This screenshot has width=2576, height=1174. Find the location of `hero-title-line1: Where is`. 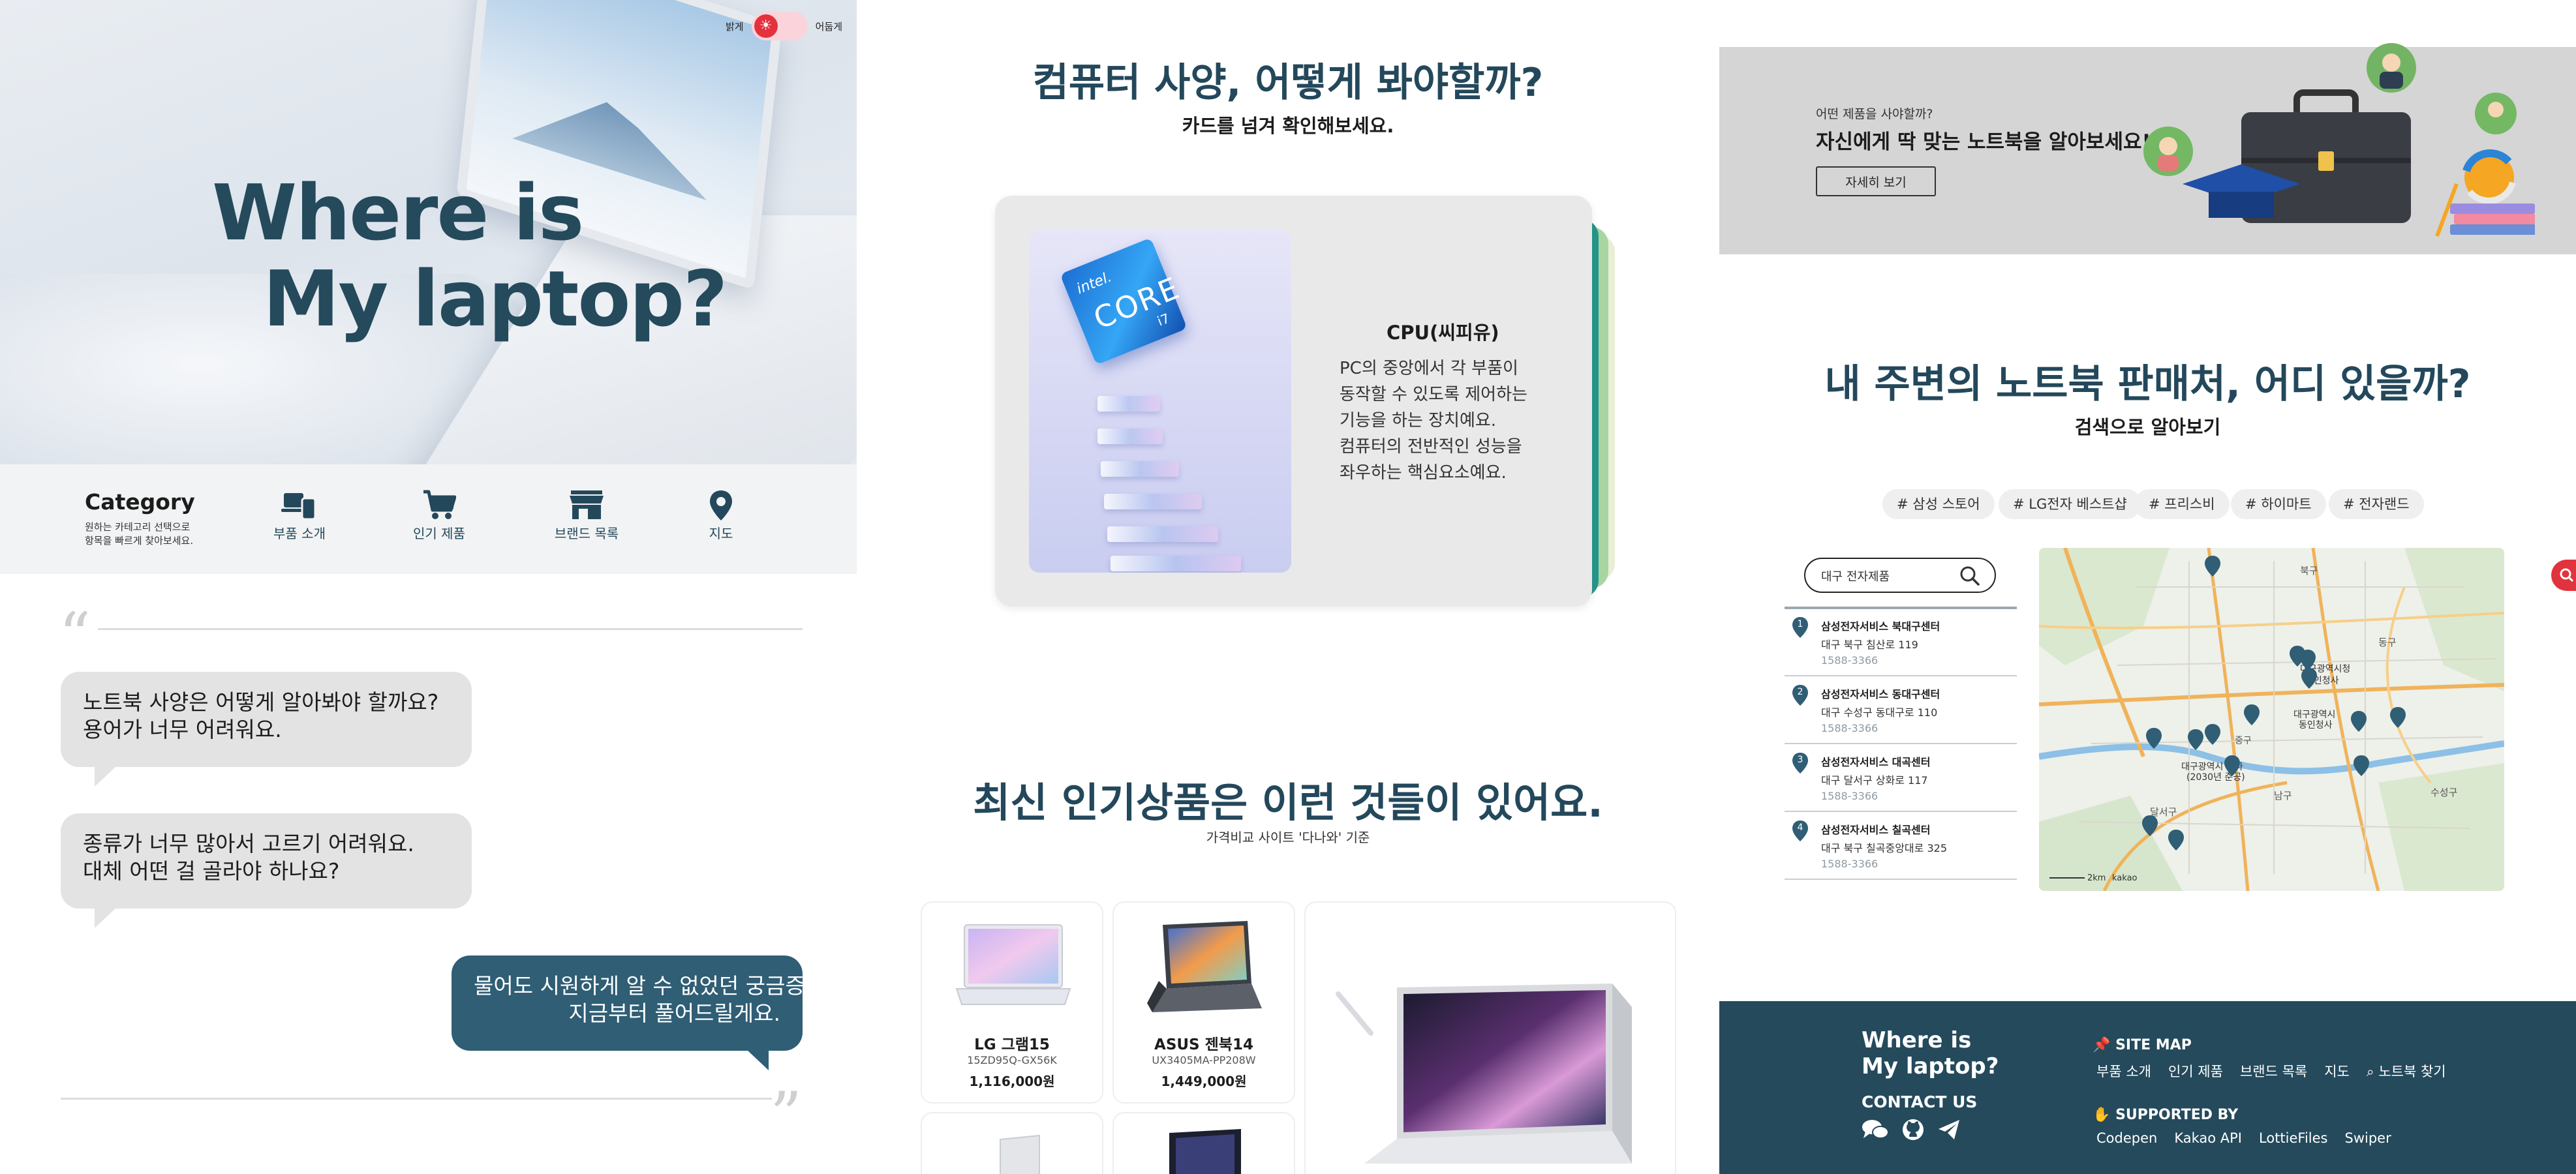

hero-title-line1: Where is is located at coordinates (398, 213).